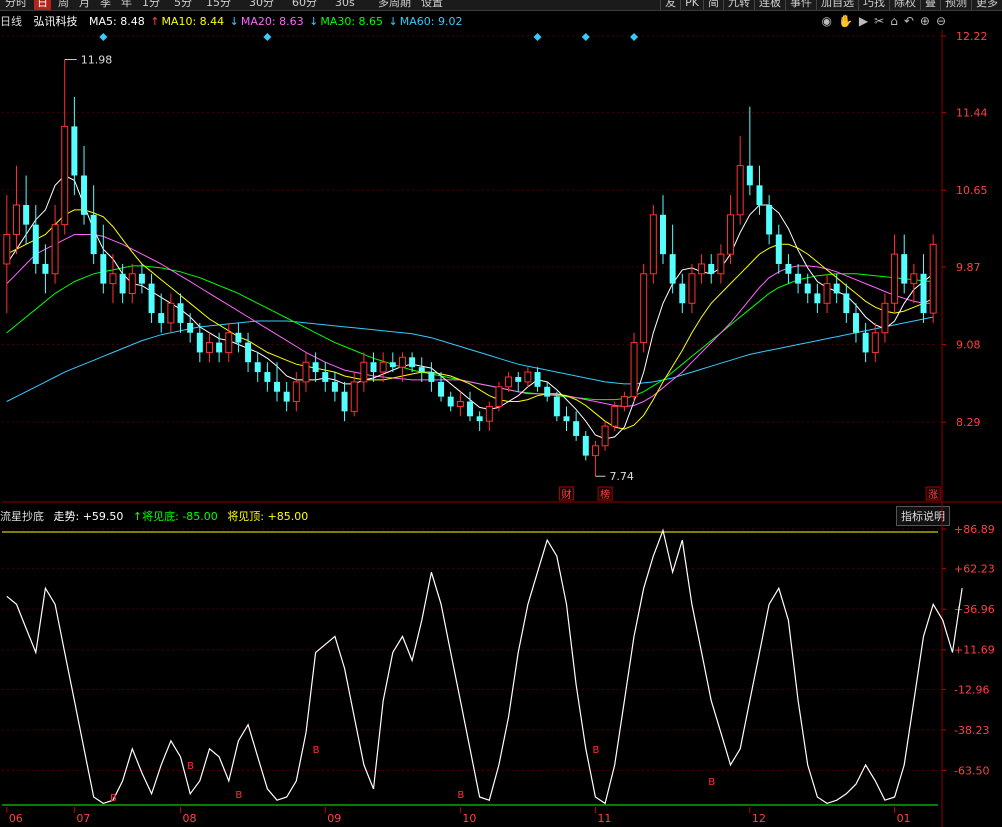 The height and width of the screenshot is (827, 1002). Describe the element at coordinates (566, 494) in the screenshot. I see `news-marker: 财` at that location.